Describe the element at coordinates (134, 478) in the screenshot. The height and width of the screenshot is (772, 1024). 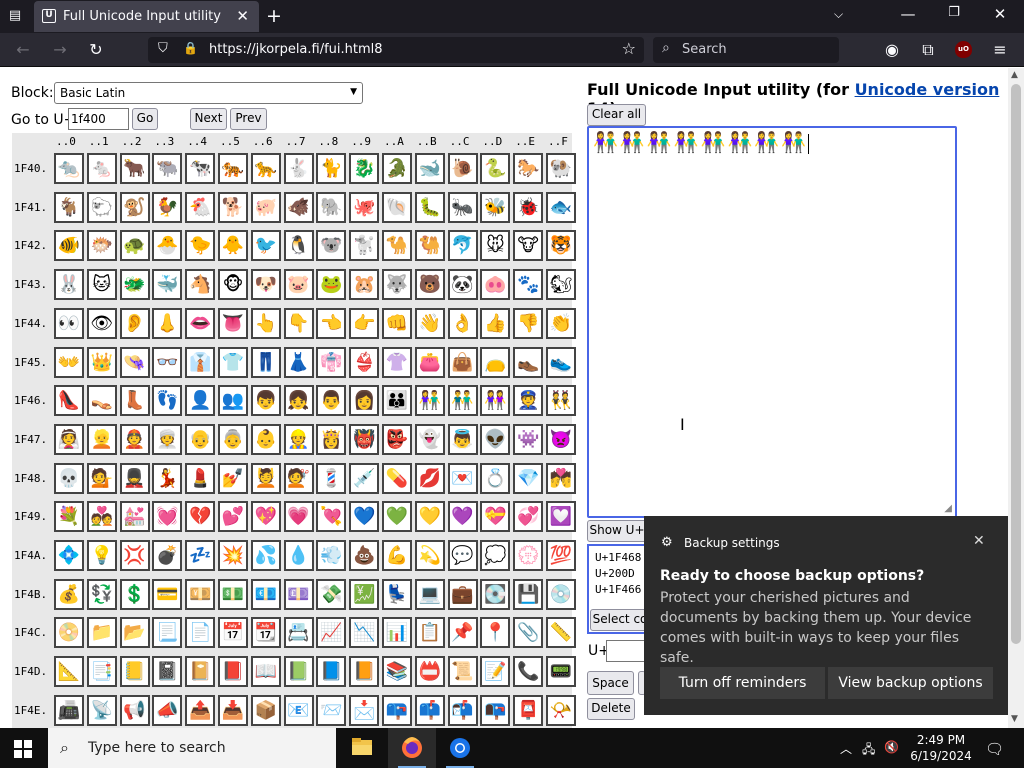
I see `character-cell: 💂` at that location.